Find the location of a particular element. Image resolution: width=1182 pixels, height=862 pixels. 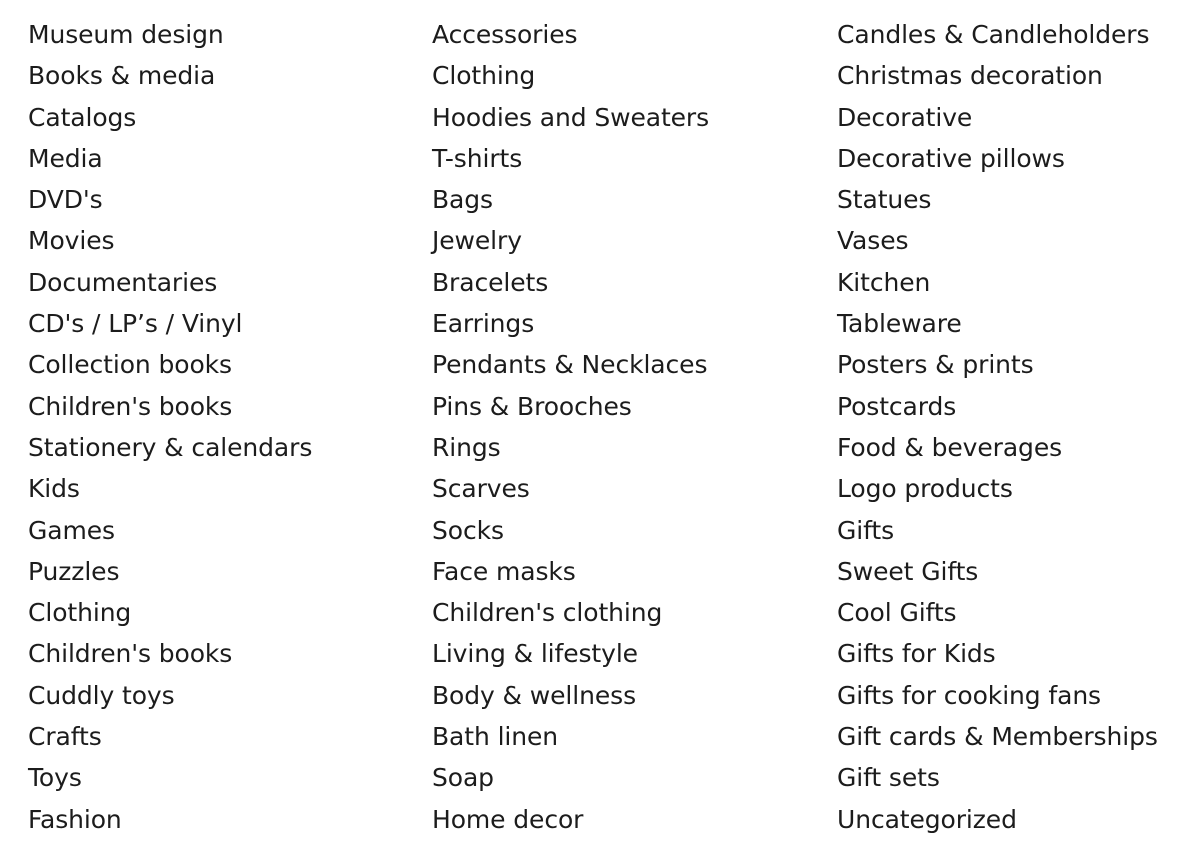

category-item: Bracelets is located at coordinates (619, 282).